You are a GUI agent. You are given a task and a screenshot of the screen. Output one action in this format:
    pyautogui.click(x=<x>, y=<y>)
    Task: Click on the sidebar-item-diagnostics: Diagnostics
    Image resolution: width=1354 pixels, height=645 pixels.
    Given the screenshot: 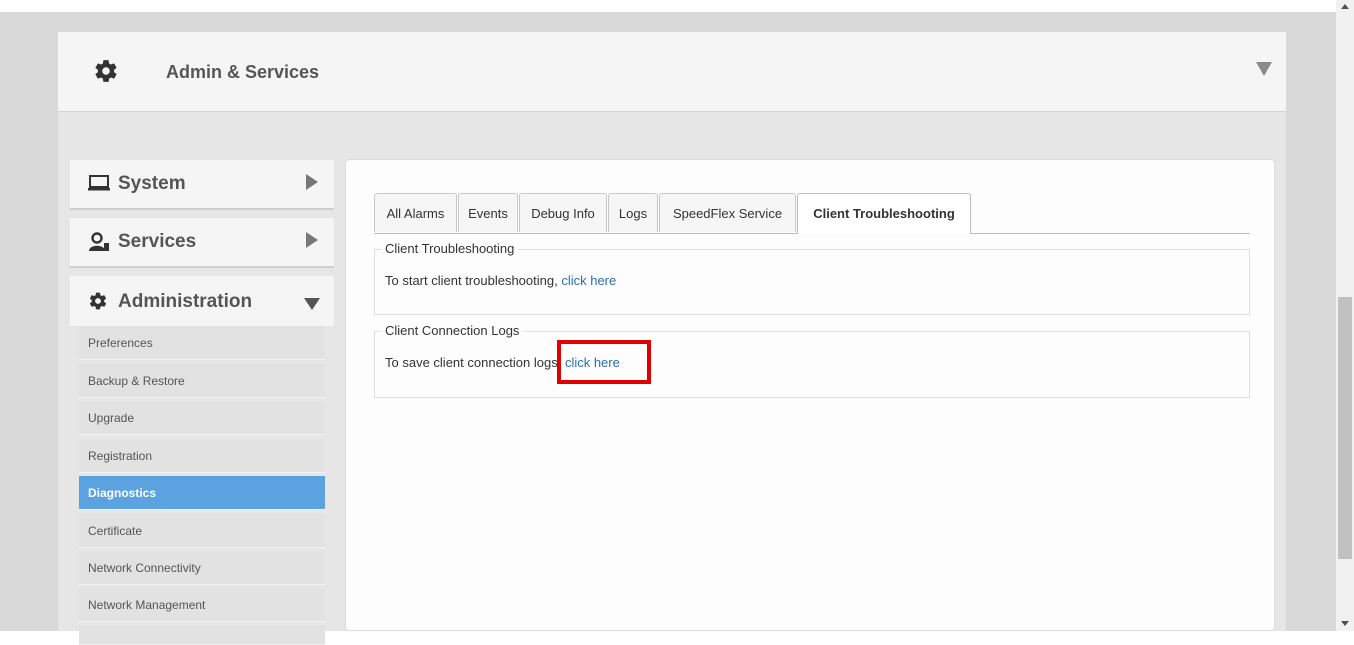 What is the action you would take?
    pyautogui.click(x=202, y=493)
    